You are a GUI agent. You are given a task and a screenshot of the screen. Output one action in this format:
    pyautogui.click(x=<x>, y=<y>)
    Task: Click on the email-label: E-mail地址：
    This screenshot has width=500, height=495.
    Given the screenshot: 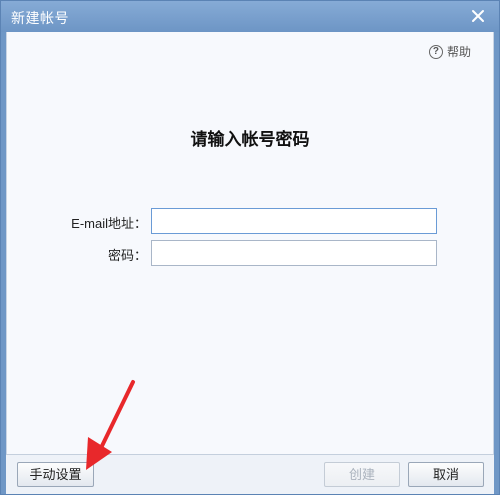 What is the action you would take?
    pyautogui.click(x=109, y=223)
    